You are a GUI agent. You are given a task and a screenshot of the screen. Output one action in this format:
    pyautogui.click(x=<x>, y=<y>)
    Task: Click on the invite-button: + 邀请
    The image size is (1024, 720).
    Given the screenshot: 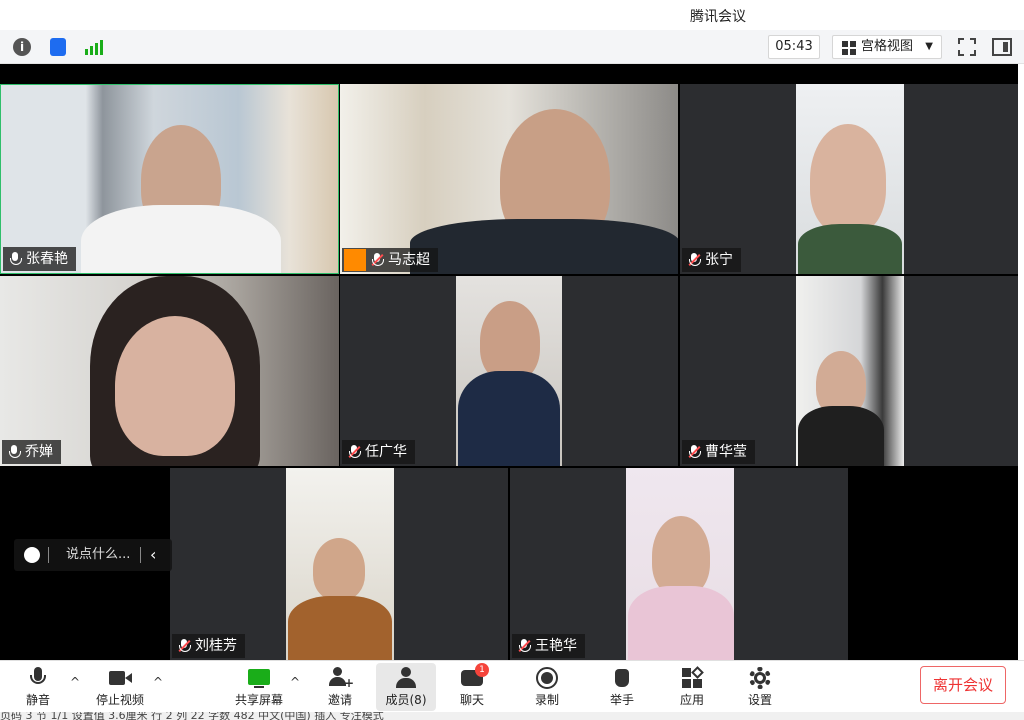 What is the action you would take?
    pyautogui.click(x=340, y=687)
    